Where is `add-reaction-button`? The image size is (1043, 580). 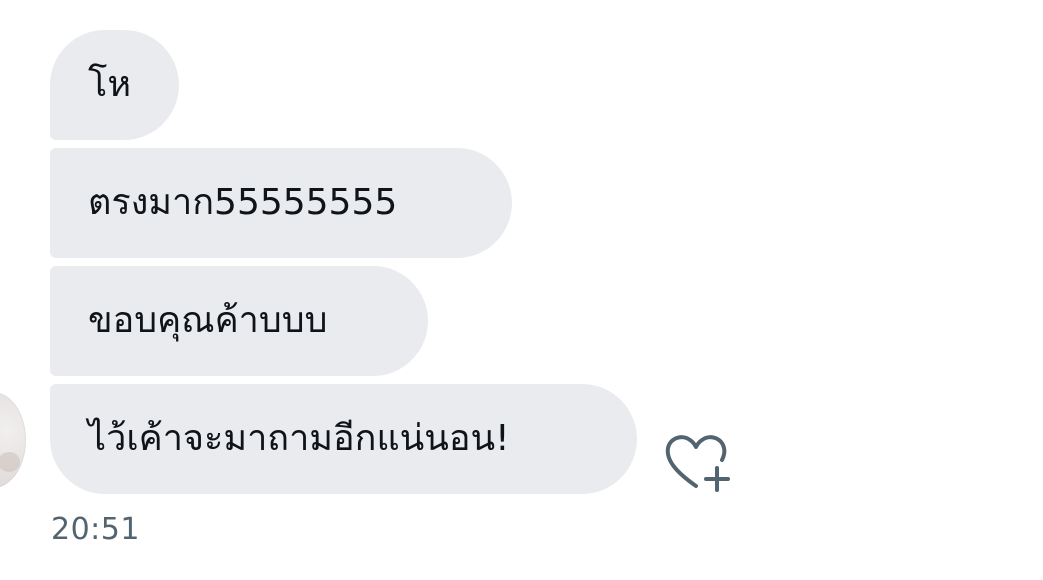
add-reaction-button is located at coordinates (698, 462).